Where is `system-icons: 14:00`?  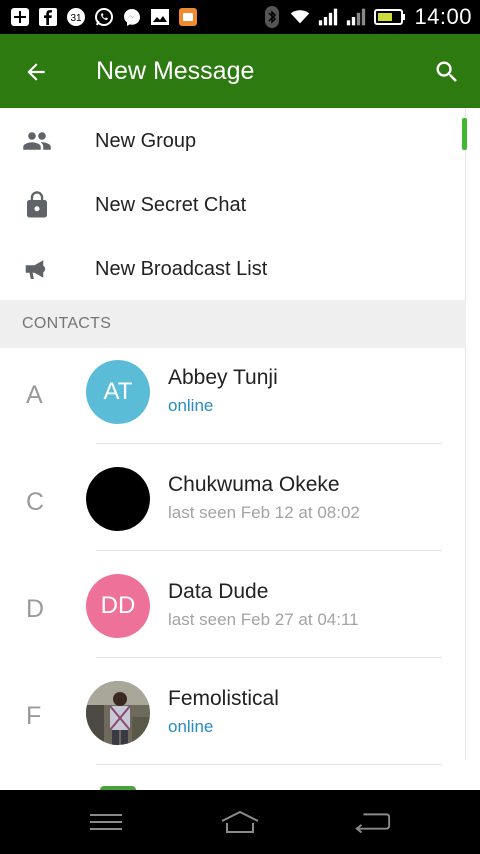
system-icons: 14:00 is located at coordinates (367, 17).